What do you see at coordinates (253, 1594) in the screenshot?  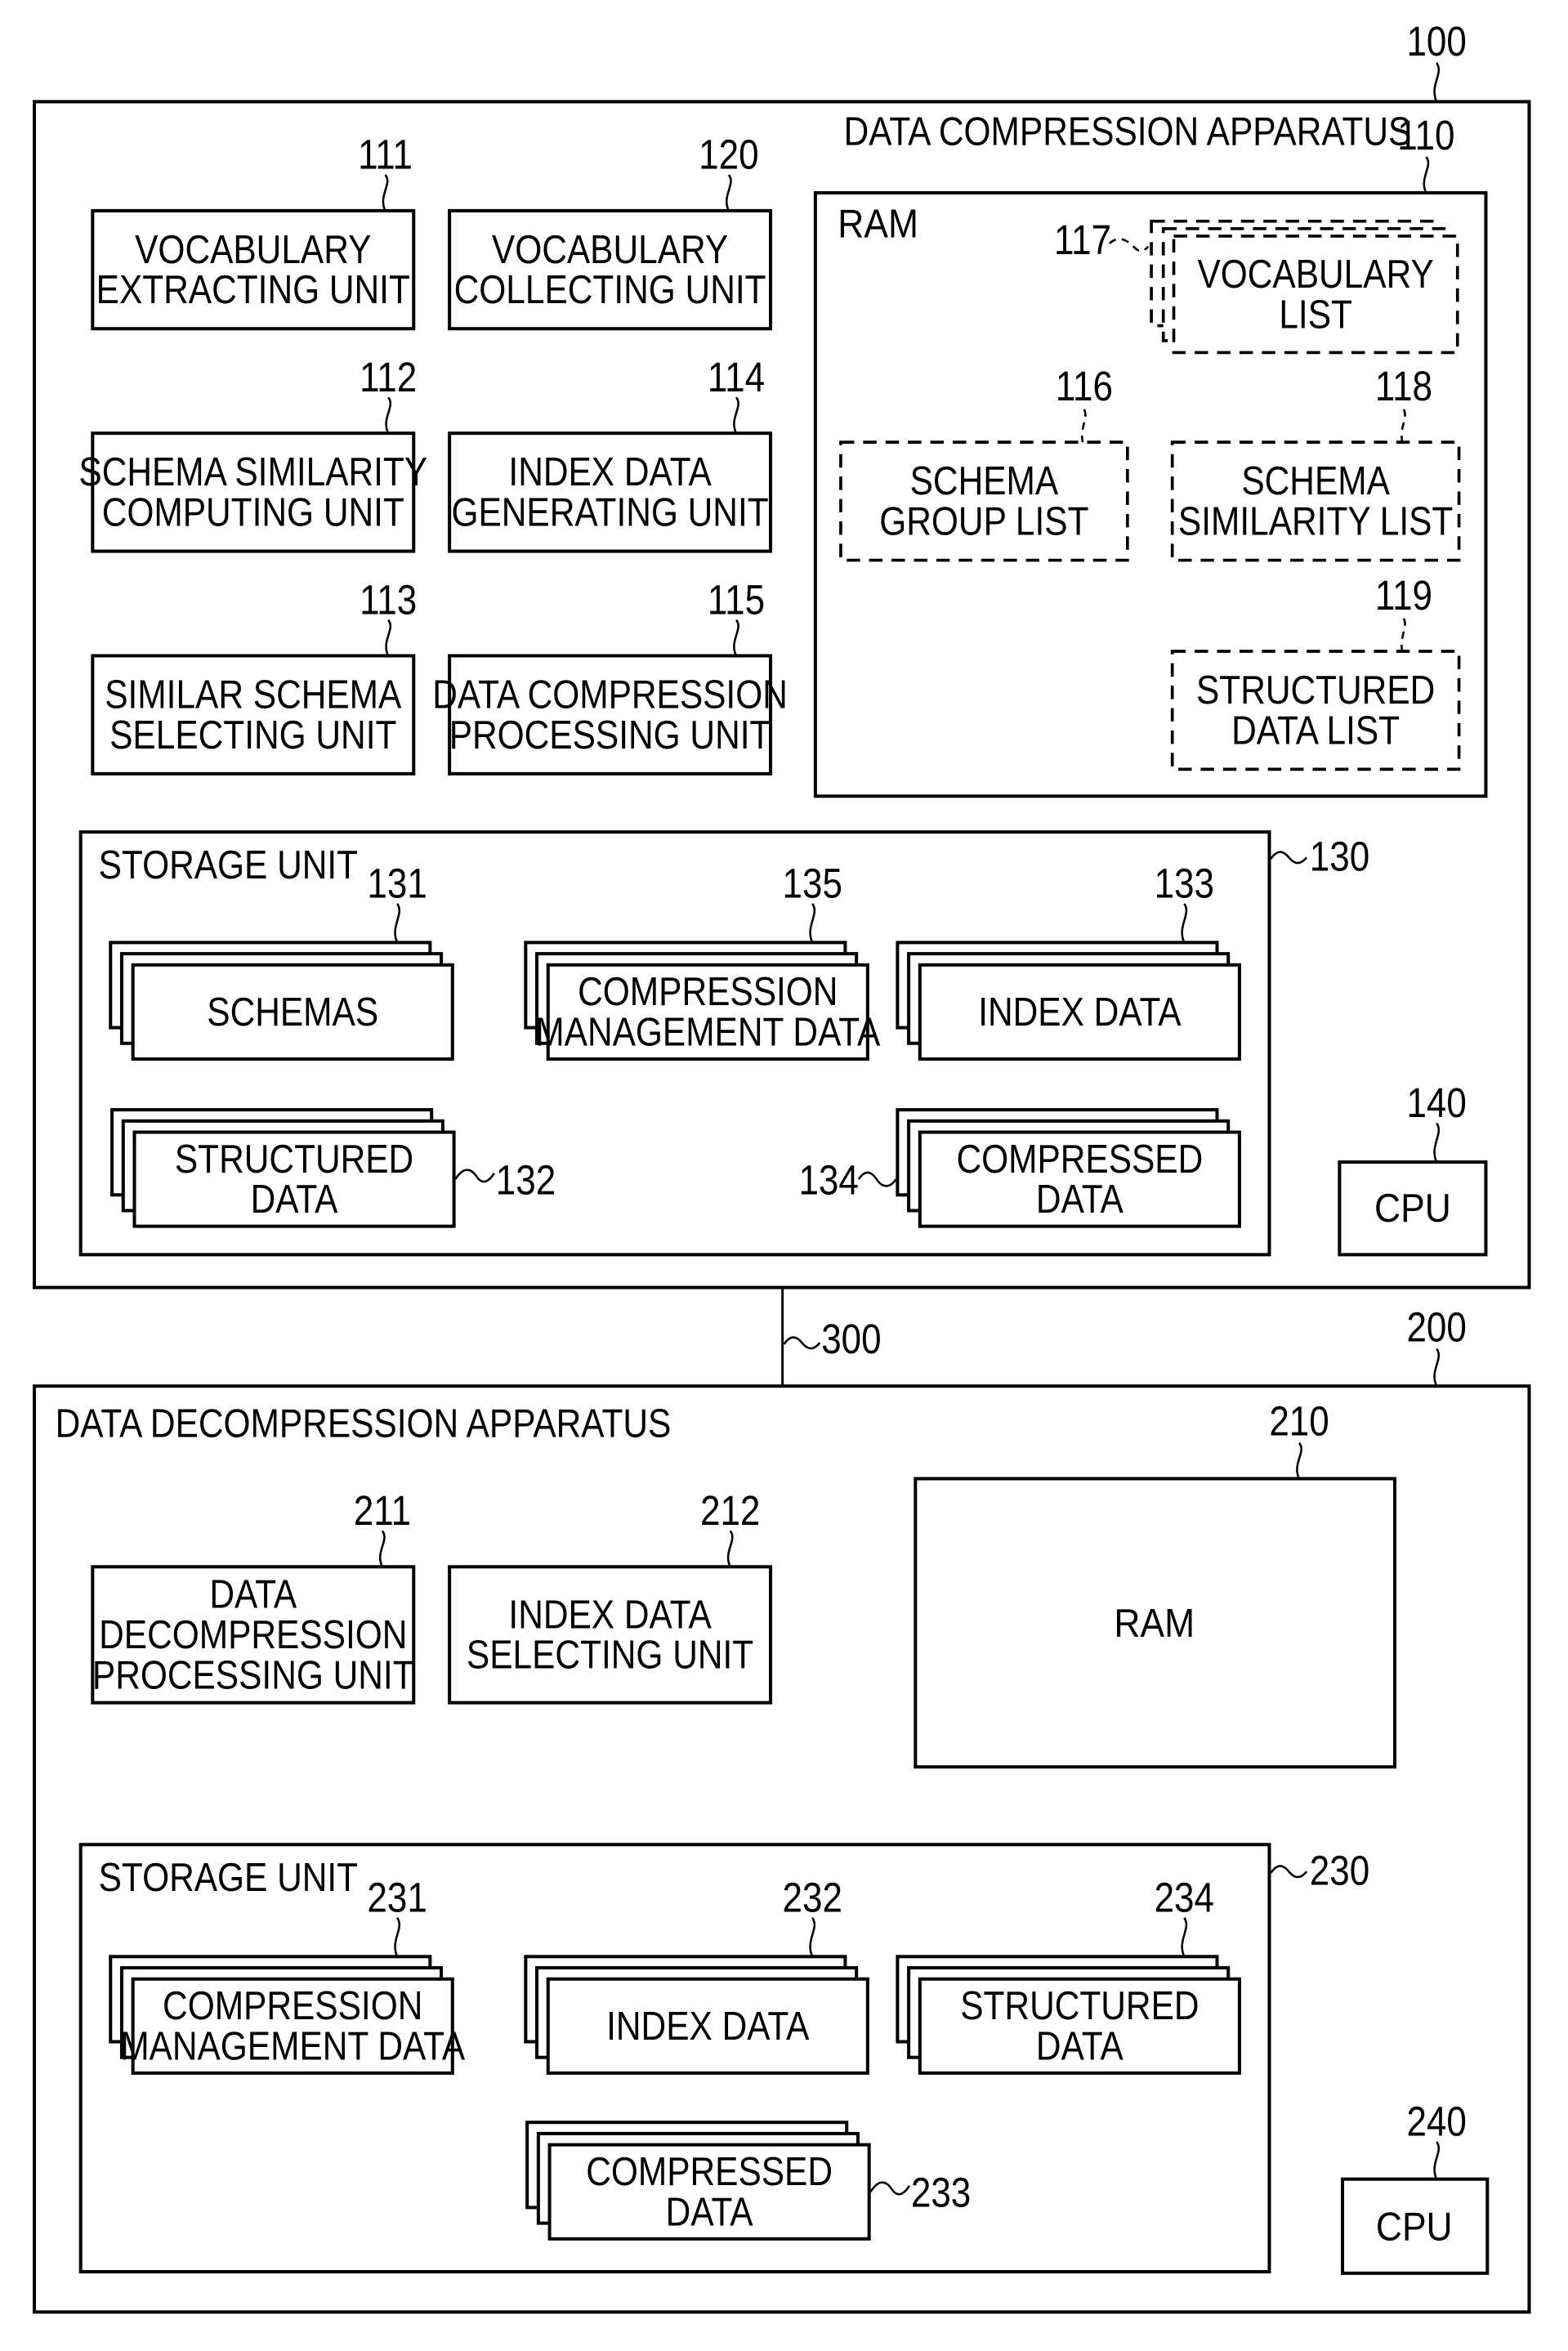 I see `data-decompression-processing-unit-label-line: DATA` at bounding box center [253, 1594].